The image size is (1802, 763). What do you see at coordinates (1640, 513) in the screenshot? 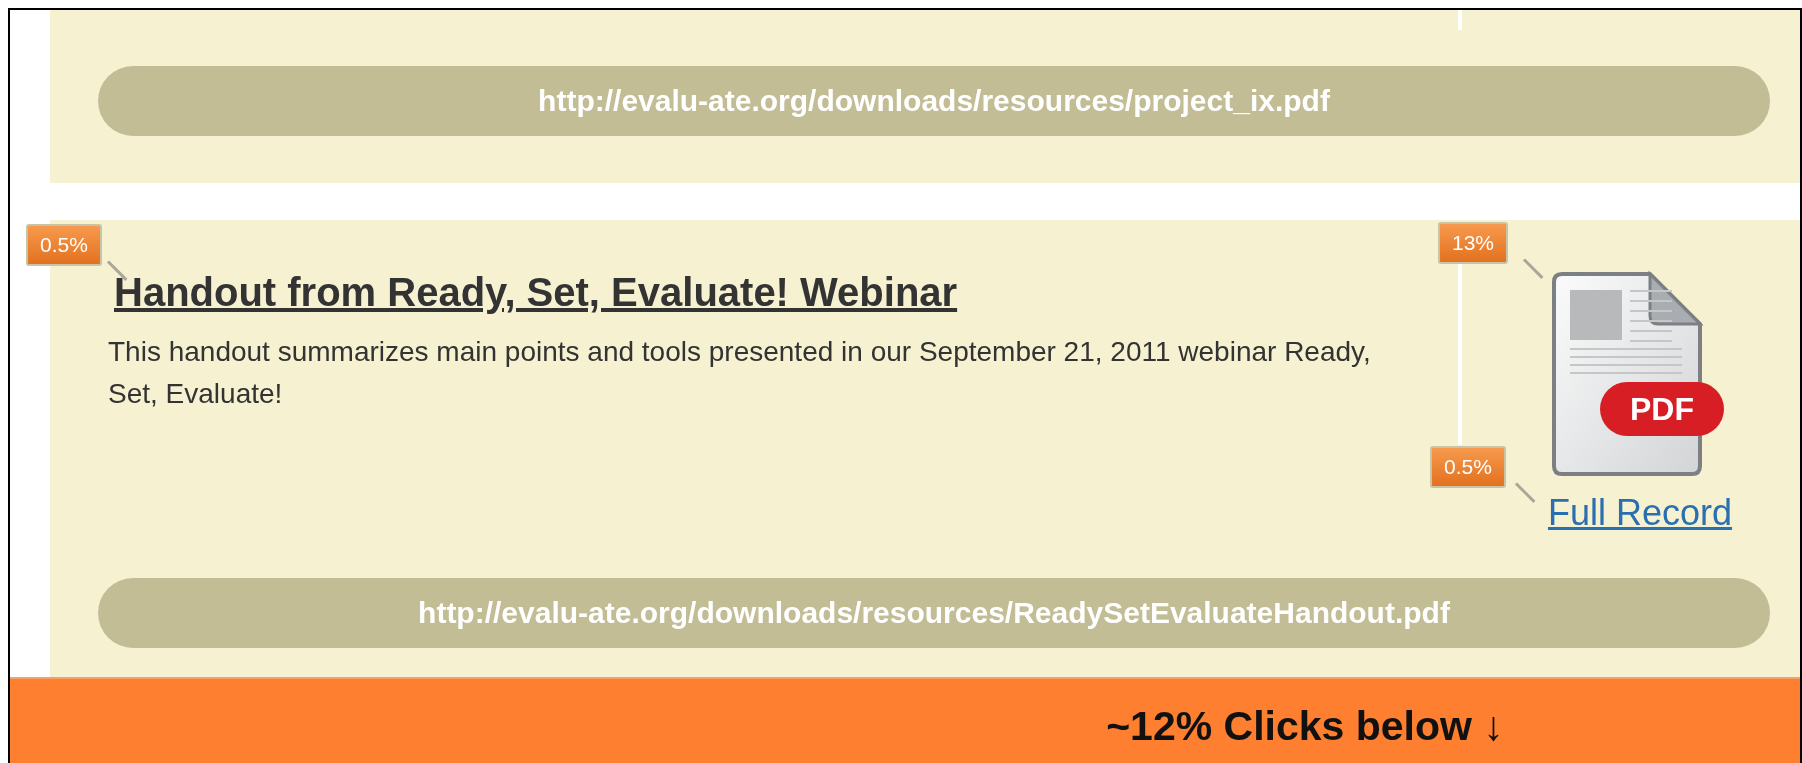
I see `full-record-link: Full Record` at bounding box center [1640, 513].